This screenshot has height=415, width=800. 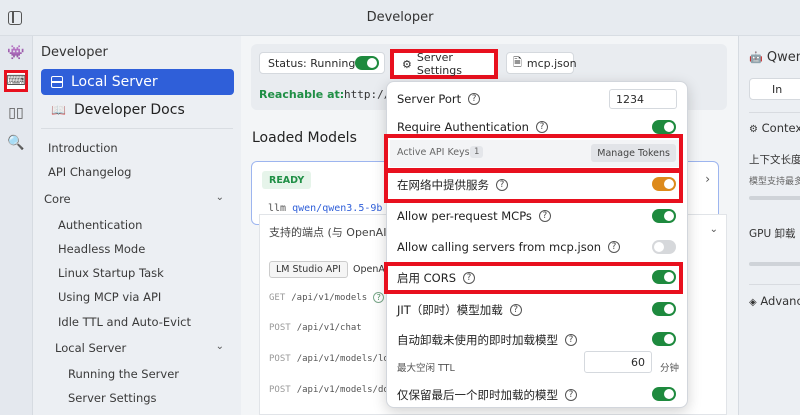 I want to click on sidebar-heading: Developer, so click(x=74, y=52).